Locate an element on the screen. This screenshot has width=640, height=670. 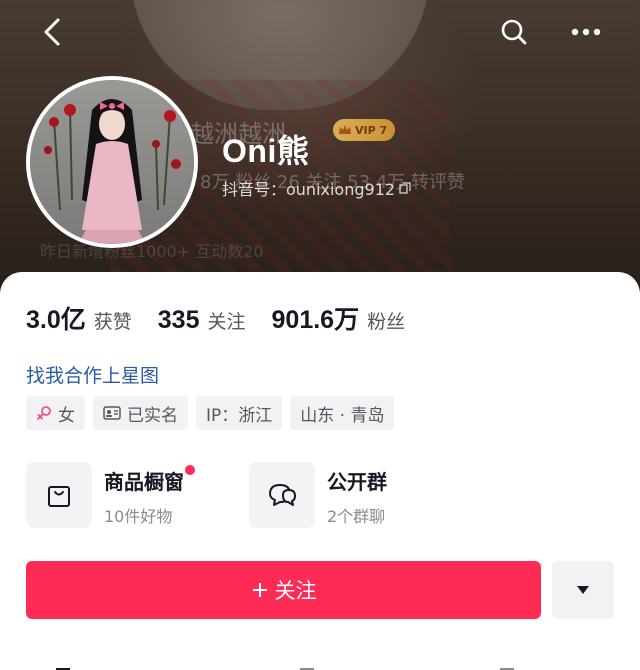
tag-label: 女 is located at coordinates (66, 415).